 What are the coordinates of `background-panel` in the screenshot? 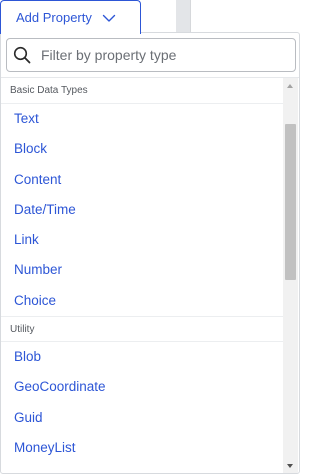 It's located at (183, 16).